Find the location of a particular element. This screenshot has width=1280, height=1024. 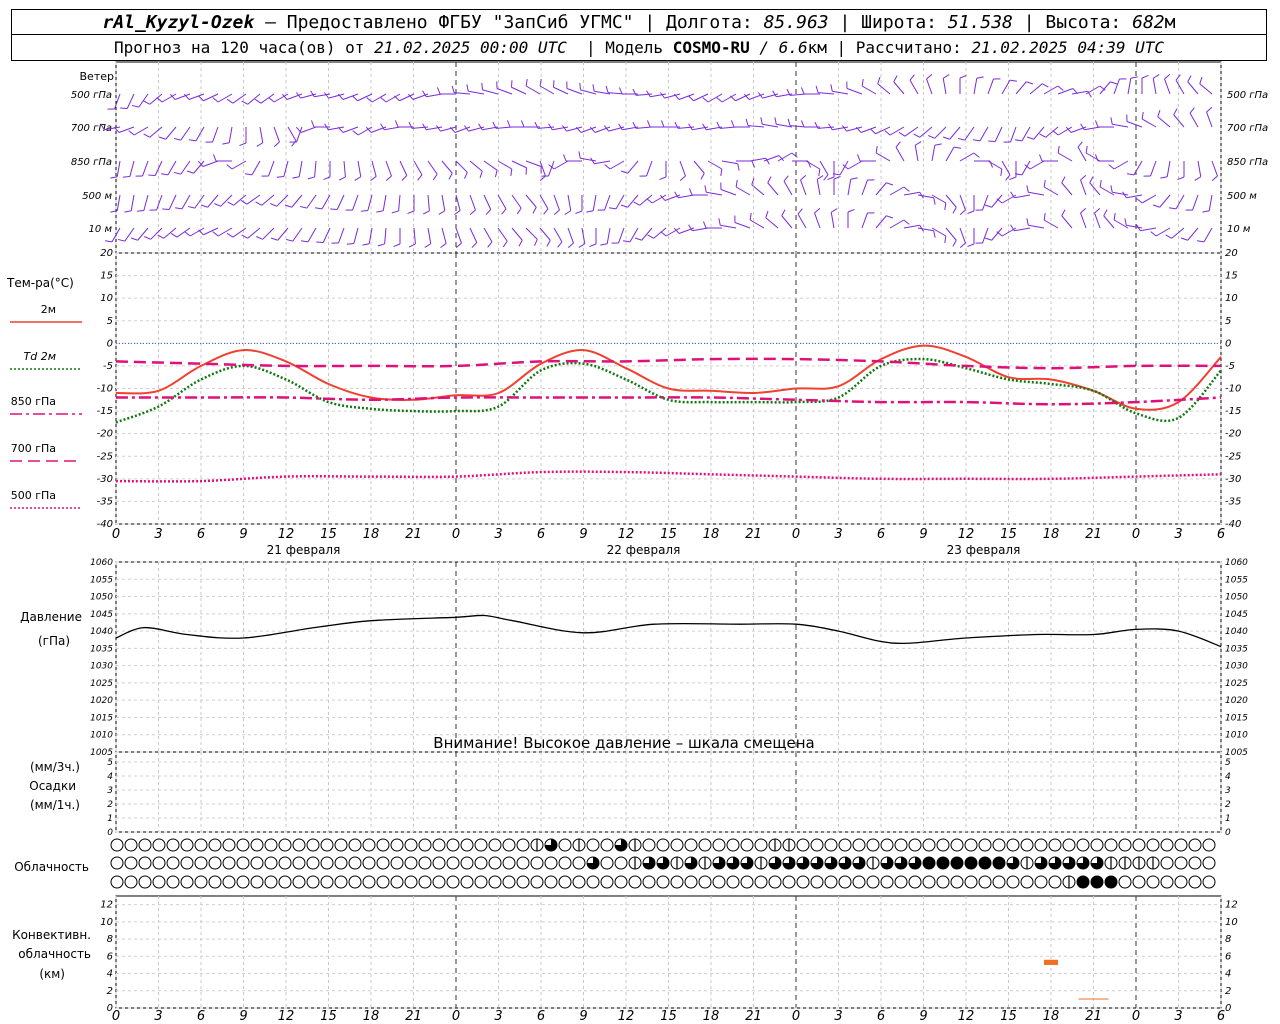

temp-tick-label: -20 is located at coordinates (1233, 434).